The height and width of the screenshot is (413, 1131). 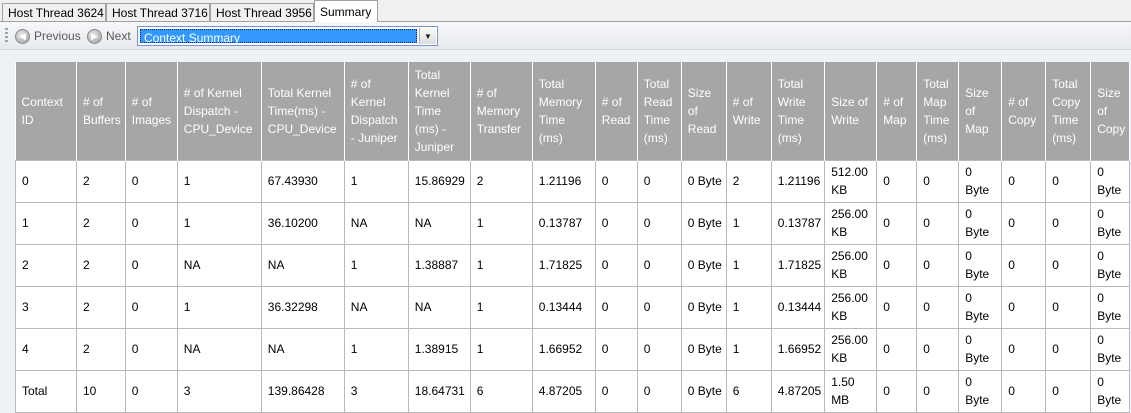 What do you see at coordinates (501, 111) in the screenshot?
I see `column-header: # of Memory Transfer` at bounding box center [501, 111].